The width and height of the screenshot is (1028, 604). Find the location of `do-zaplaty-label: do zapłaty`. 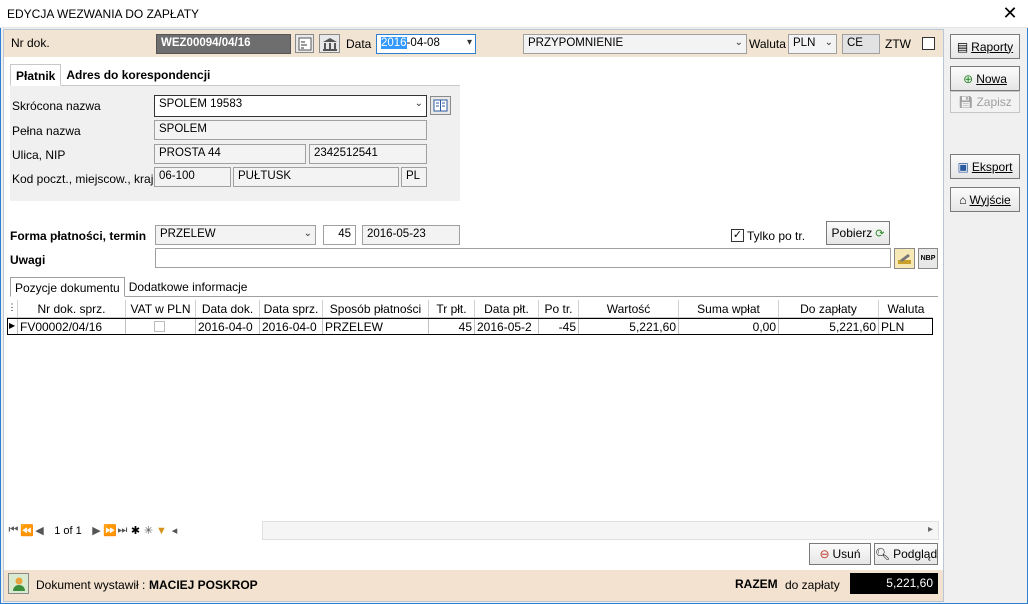

do-zaplaty-label: do zapłaty is located at coordinates (812, 585).